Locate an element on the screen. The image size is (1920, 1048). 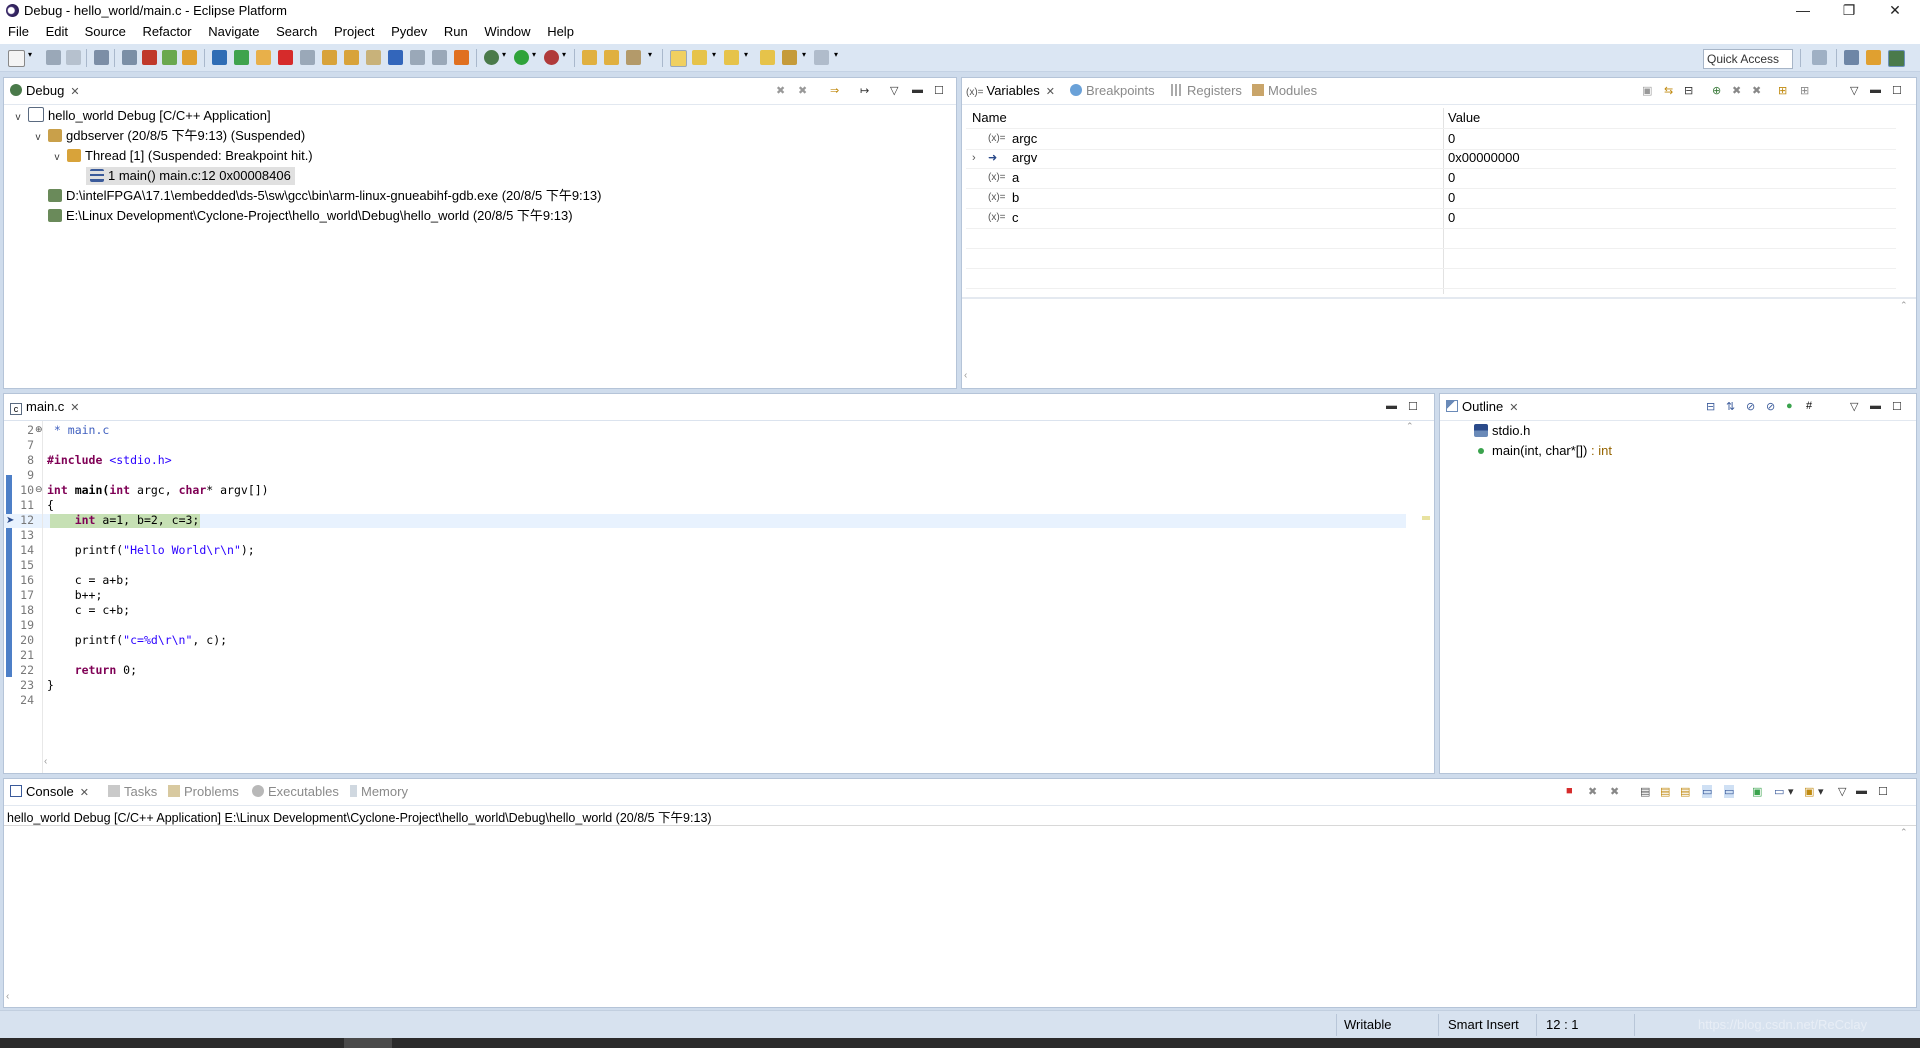
scroll-lock-icon: ▤ is located at coordinates (1665, 791).